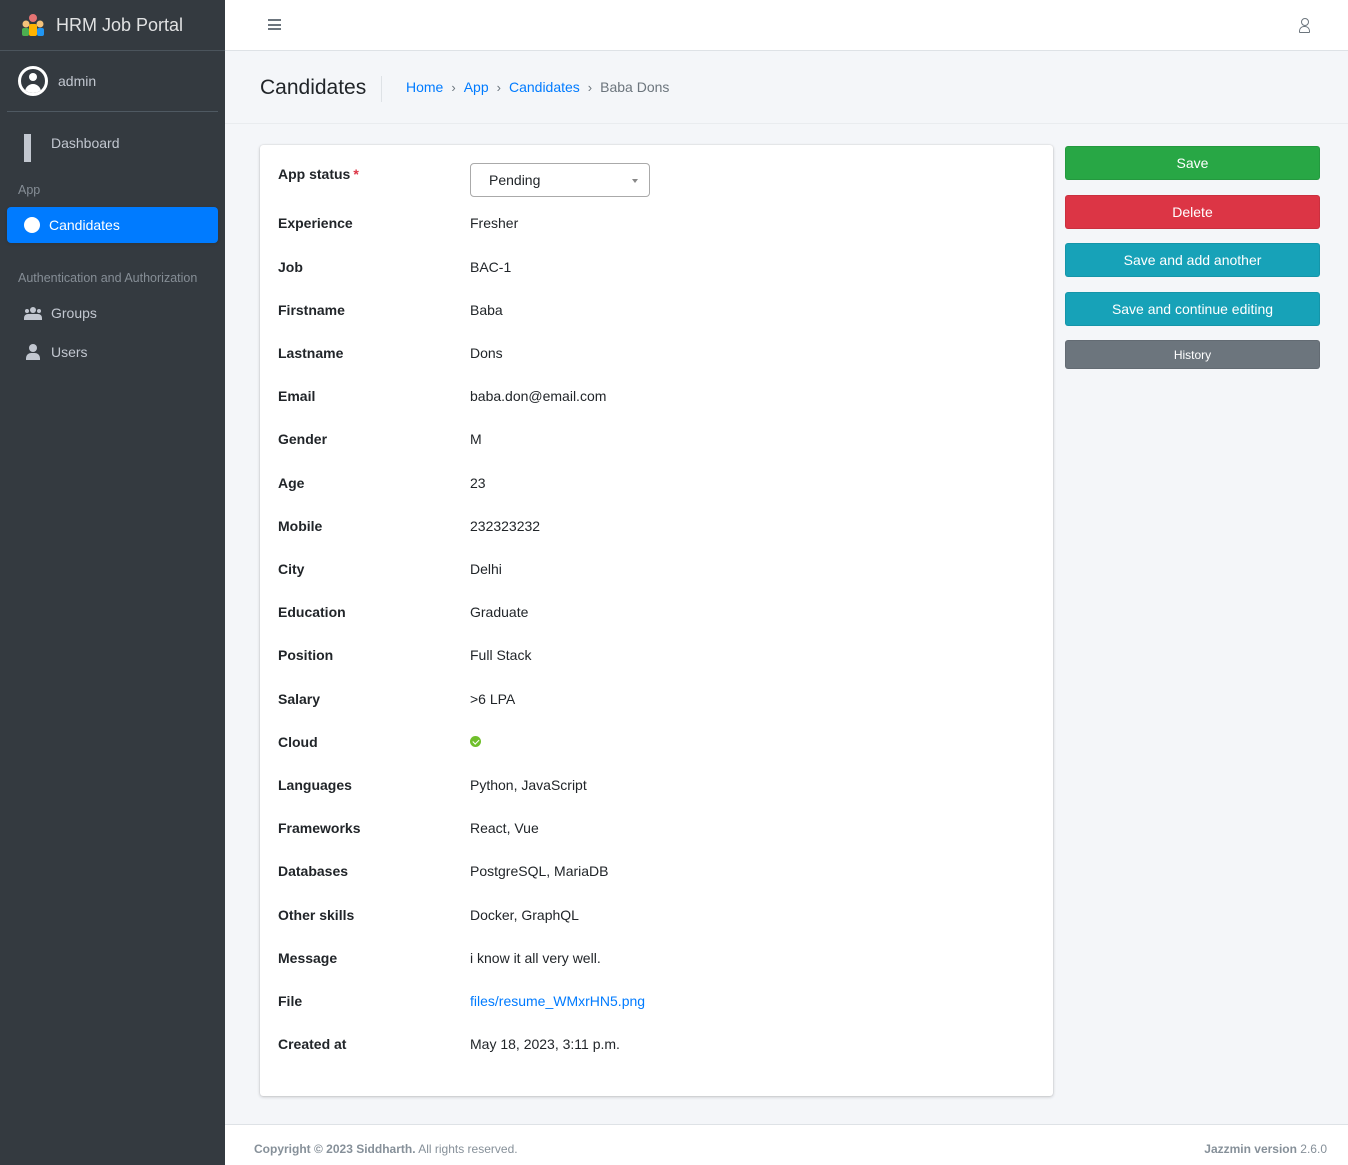  What do you see at coordinates (315, 785) in the screenshot?
I see `field-label: Languages` at bounding box center [315, 785].